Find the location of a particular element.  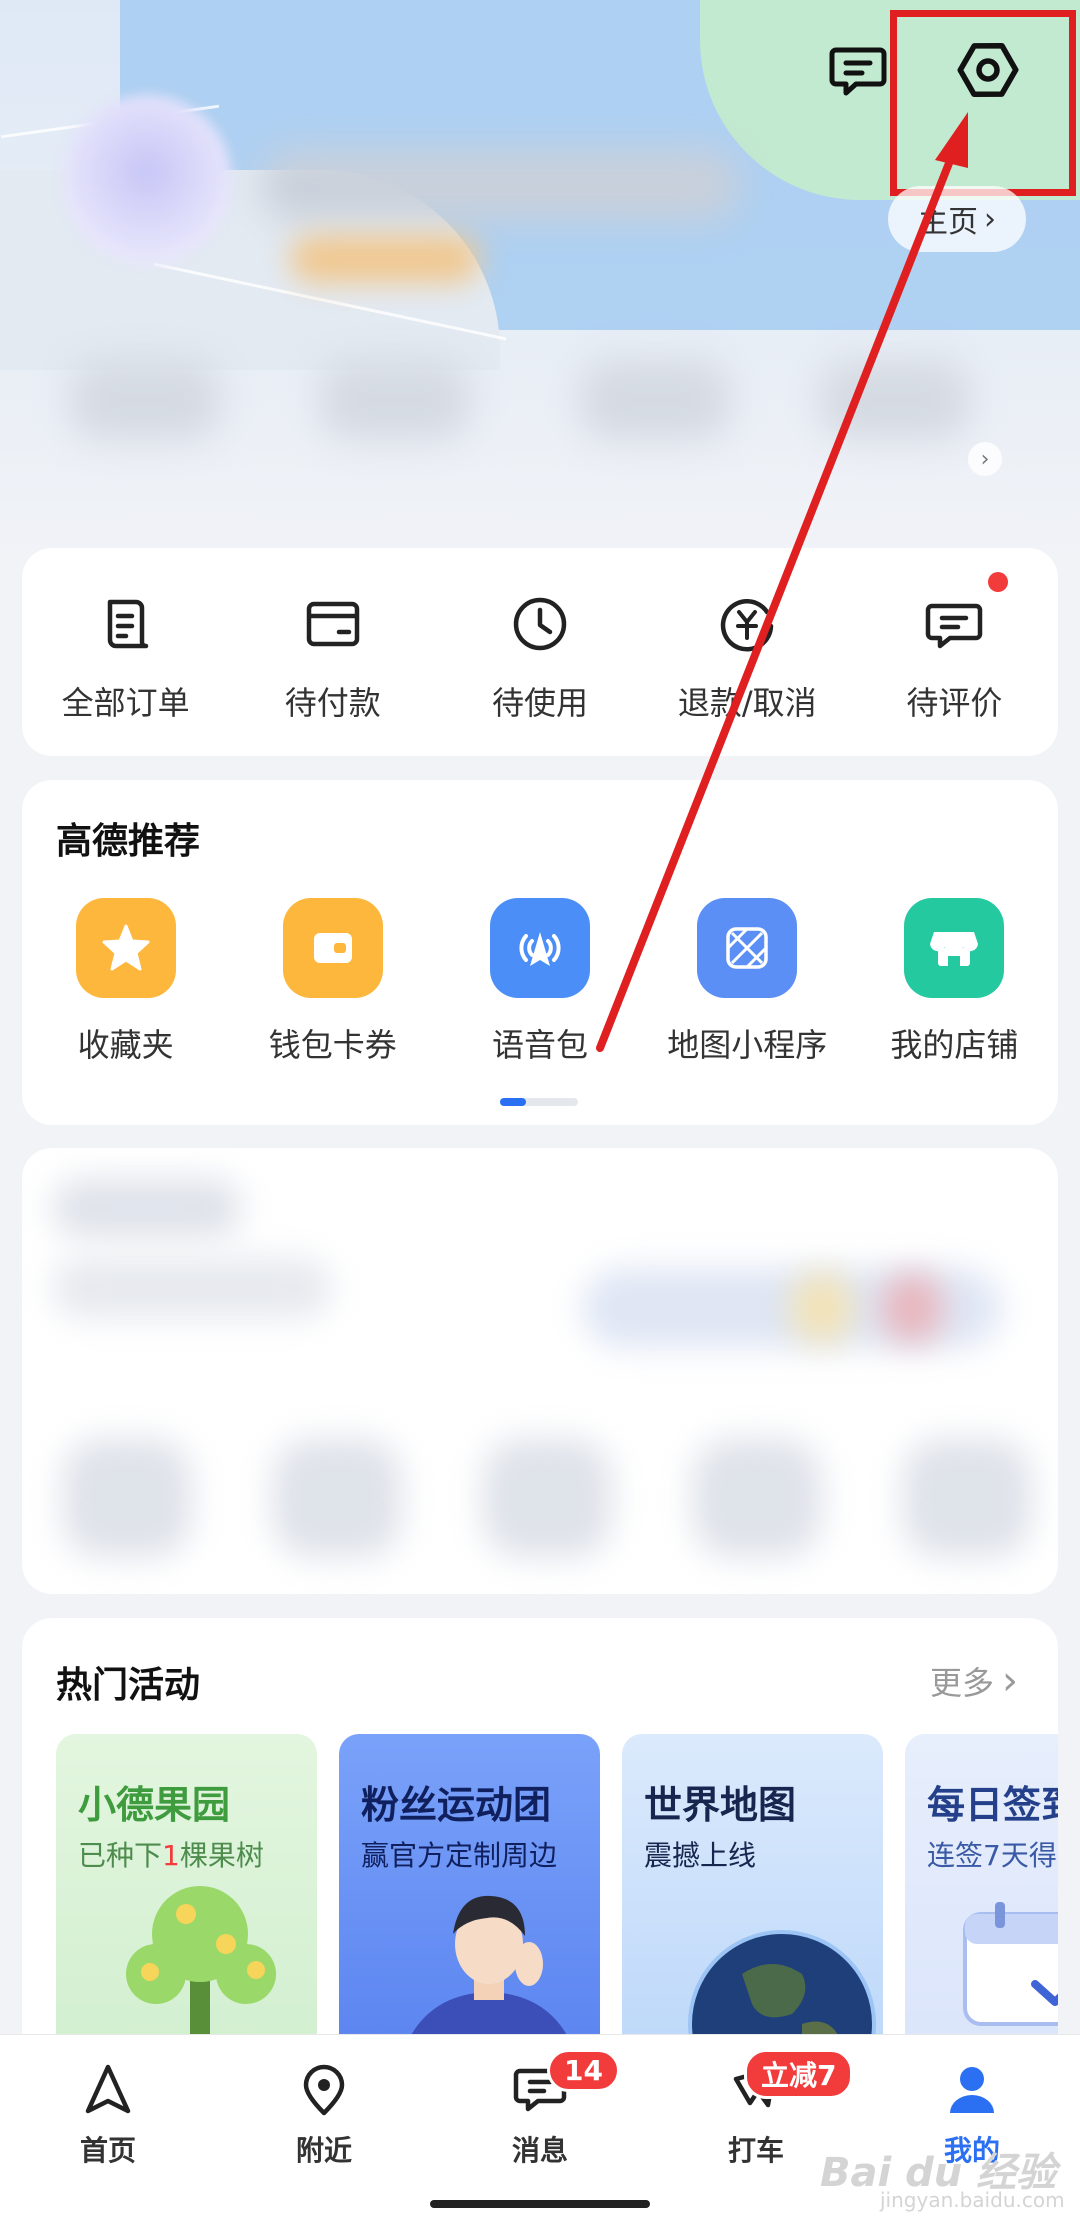

more-activities-link: 更多 › is located at coordinates (974, 1681).